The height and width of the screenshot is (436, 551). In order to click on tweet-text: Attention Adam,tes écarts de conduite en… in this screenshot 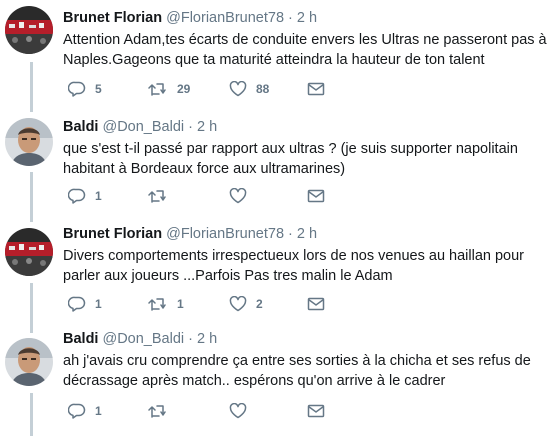, I will do `click(305, 50)`.